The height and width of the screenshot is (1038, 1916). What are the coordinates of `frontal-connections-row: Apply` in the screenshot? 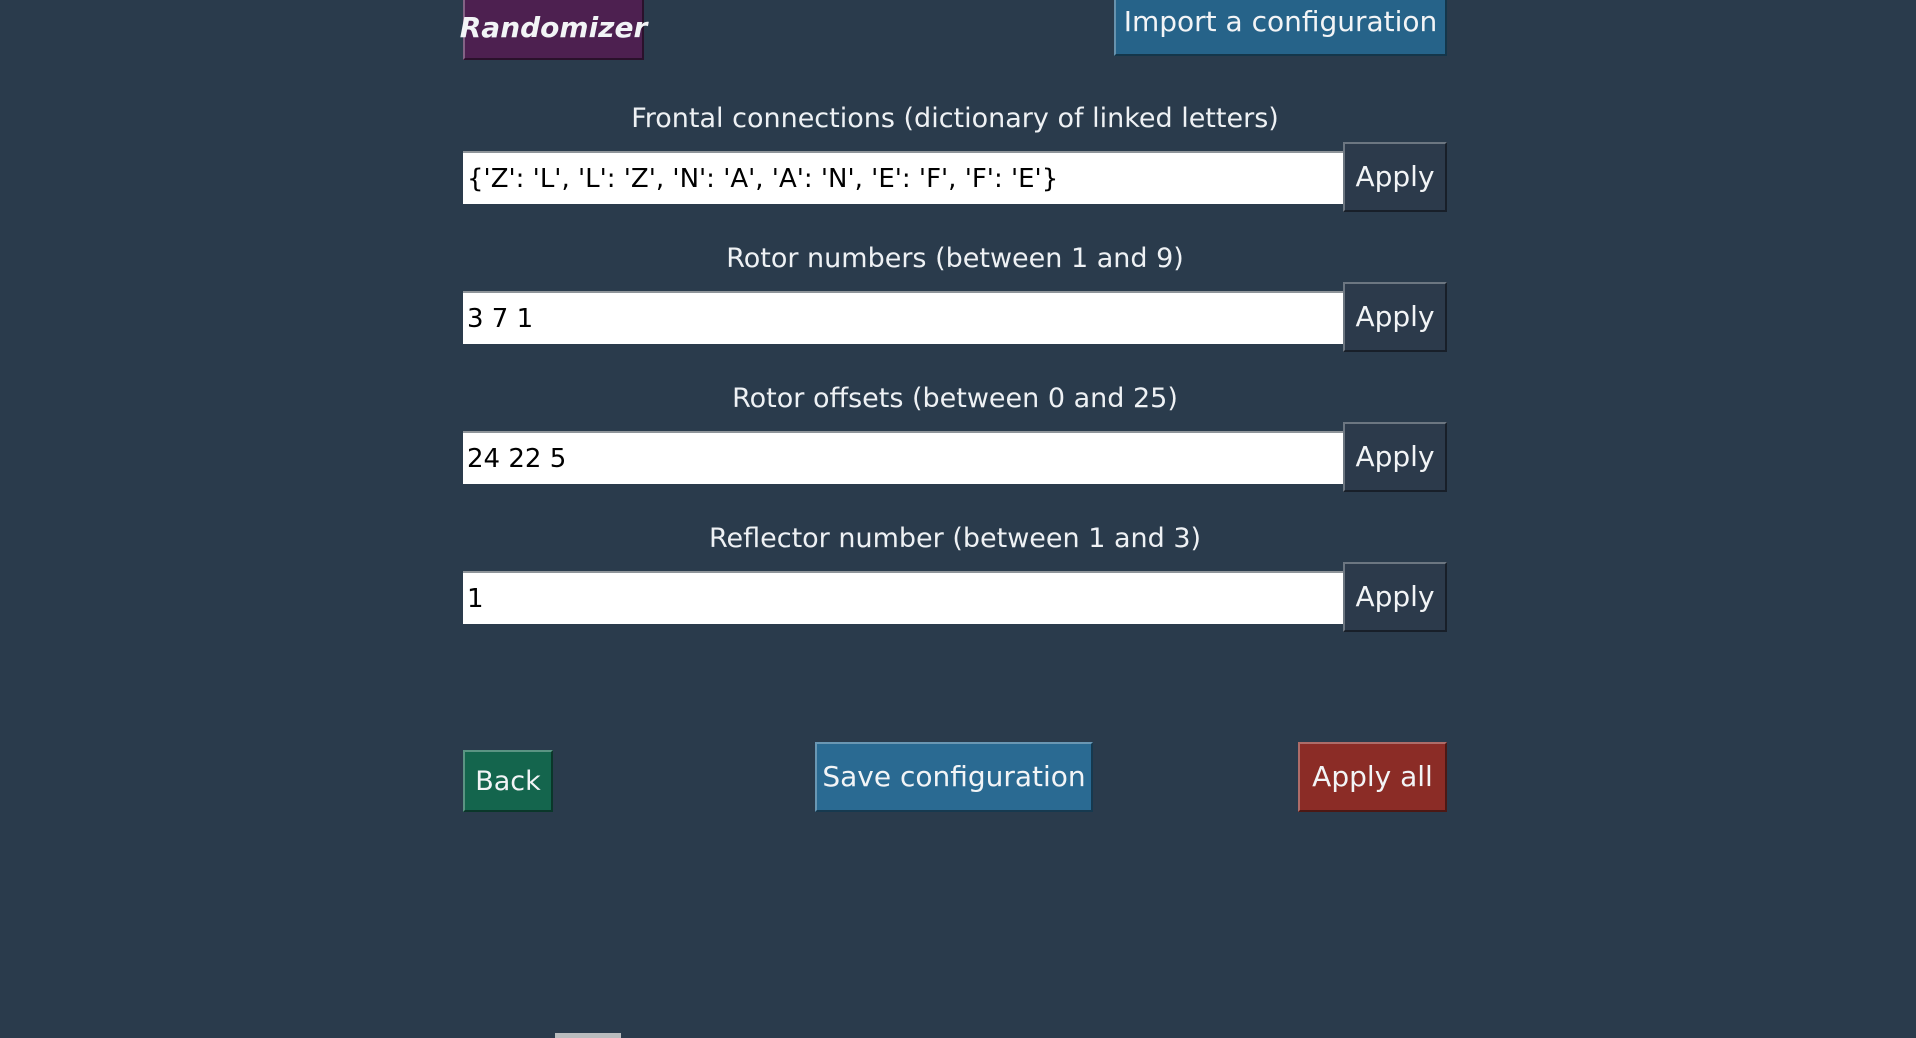 It's located at (955, 177).